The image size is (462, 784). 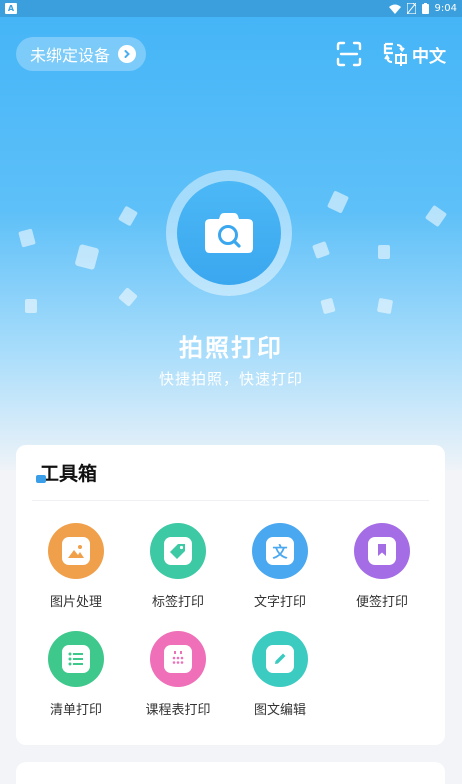 I want to click on tool-label: 标签打印, so click(x=177, y=602).